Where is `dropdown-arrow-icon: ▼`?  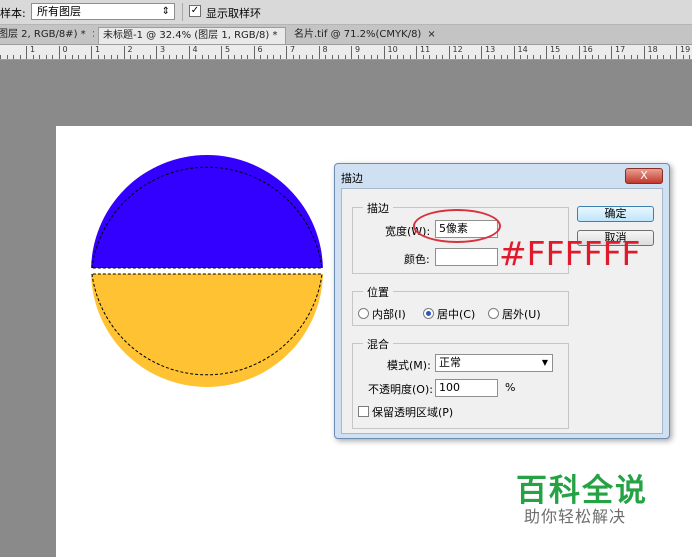 dropdown-arrow-icon: ▼ is located at coordinates (544, 362).